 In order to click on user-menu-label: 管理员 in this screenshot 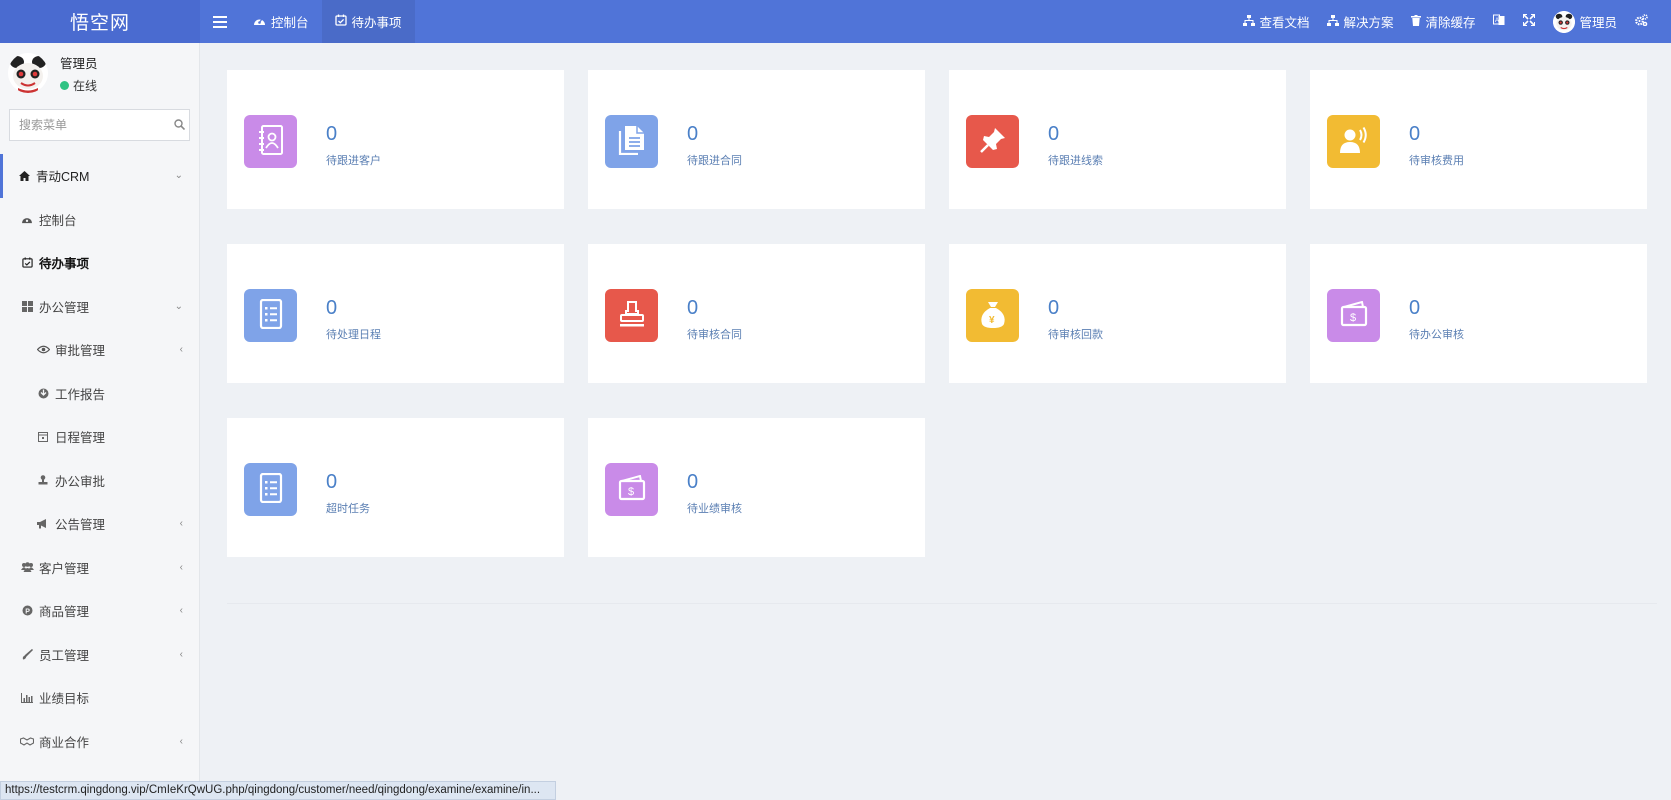, I will do `click(1598, 23)`.